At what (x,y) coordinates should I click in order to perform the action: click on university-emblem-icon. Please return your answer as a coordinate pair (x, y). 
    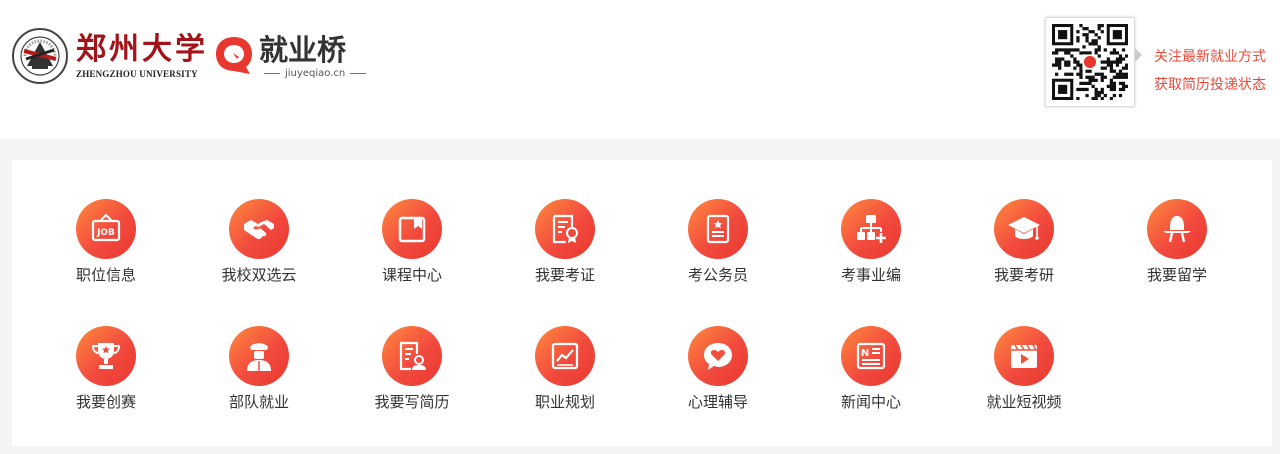
    Looking at the image, I should click on (40, 56).